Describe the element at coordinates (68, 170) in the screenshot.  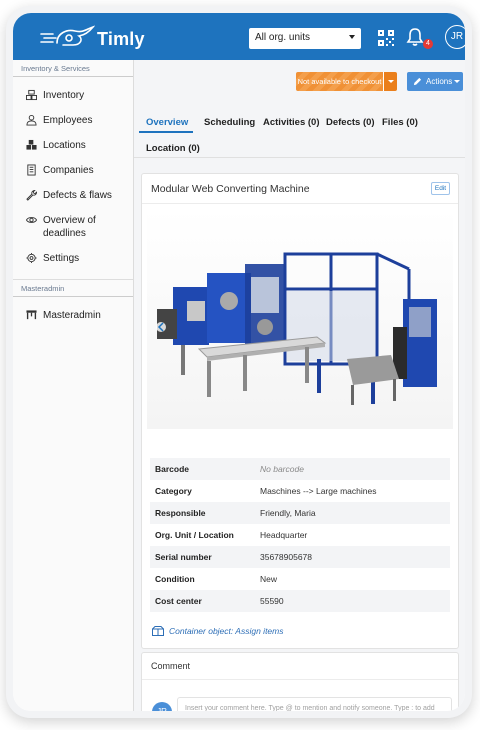
I see `sidebar-item-label: Companies` at that location.